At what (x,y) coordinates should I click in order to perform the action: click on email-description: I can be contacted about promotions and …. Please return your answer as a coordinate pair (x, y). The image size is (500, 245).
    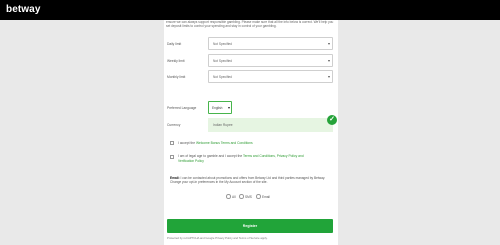
    Looking at the image, I should click on (248, 180).